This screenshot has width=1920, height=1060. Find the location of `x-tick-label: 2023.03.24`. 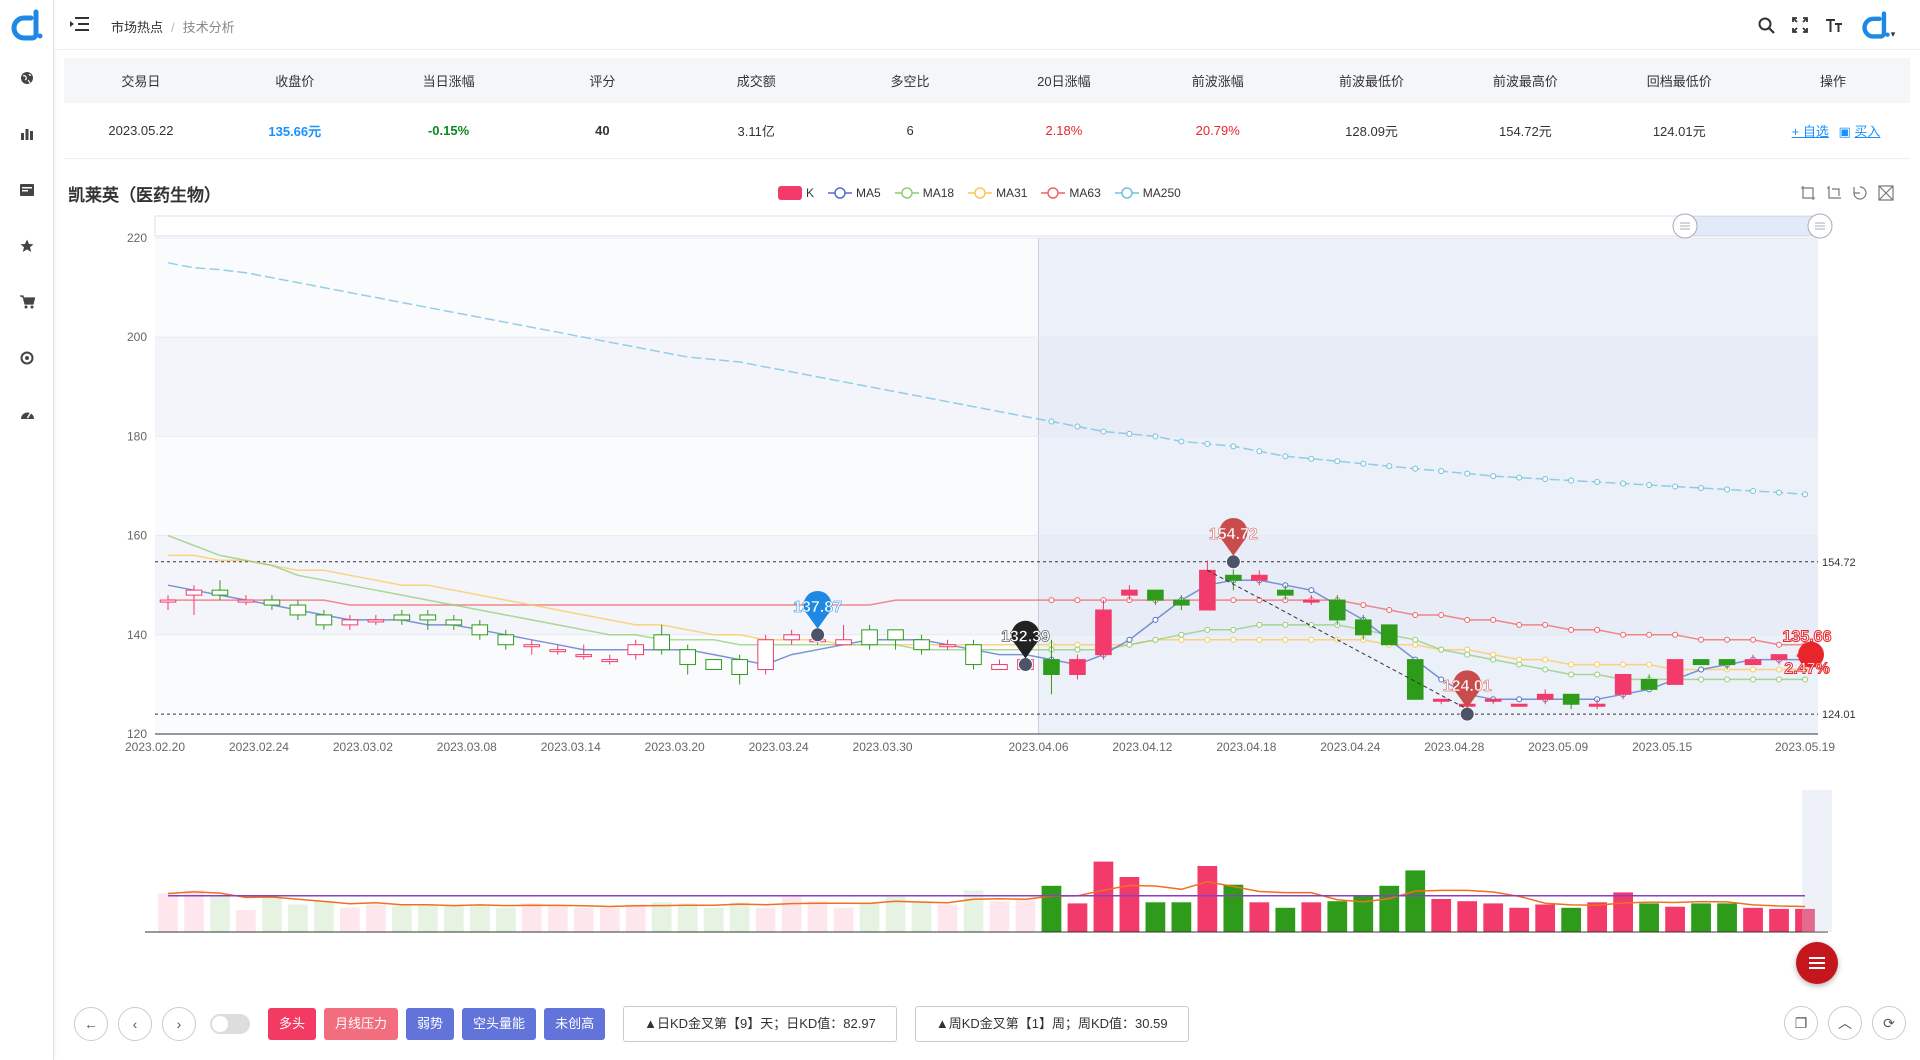

x-tick-label: 2023.03.24 is located at coordinates (779, 747).